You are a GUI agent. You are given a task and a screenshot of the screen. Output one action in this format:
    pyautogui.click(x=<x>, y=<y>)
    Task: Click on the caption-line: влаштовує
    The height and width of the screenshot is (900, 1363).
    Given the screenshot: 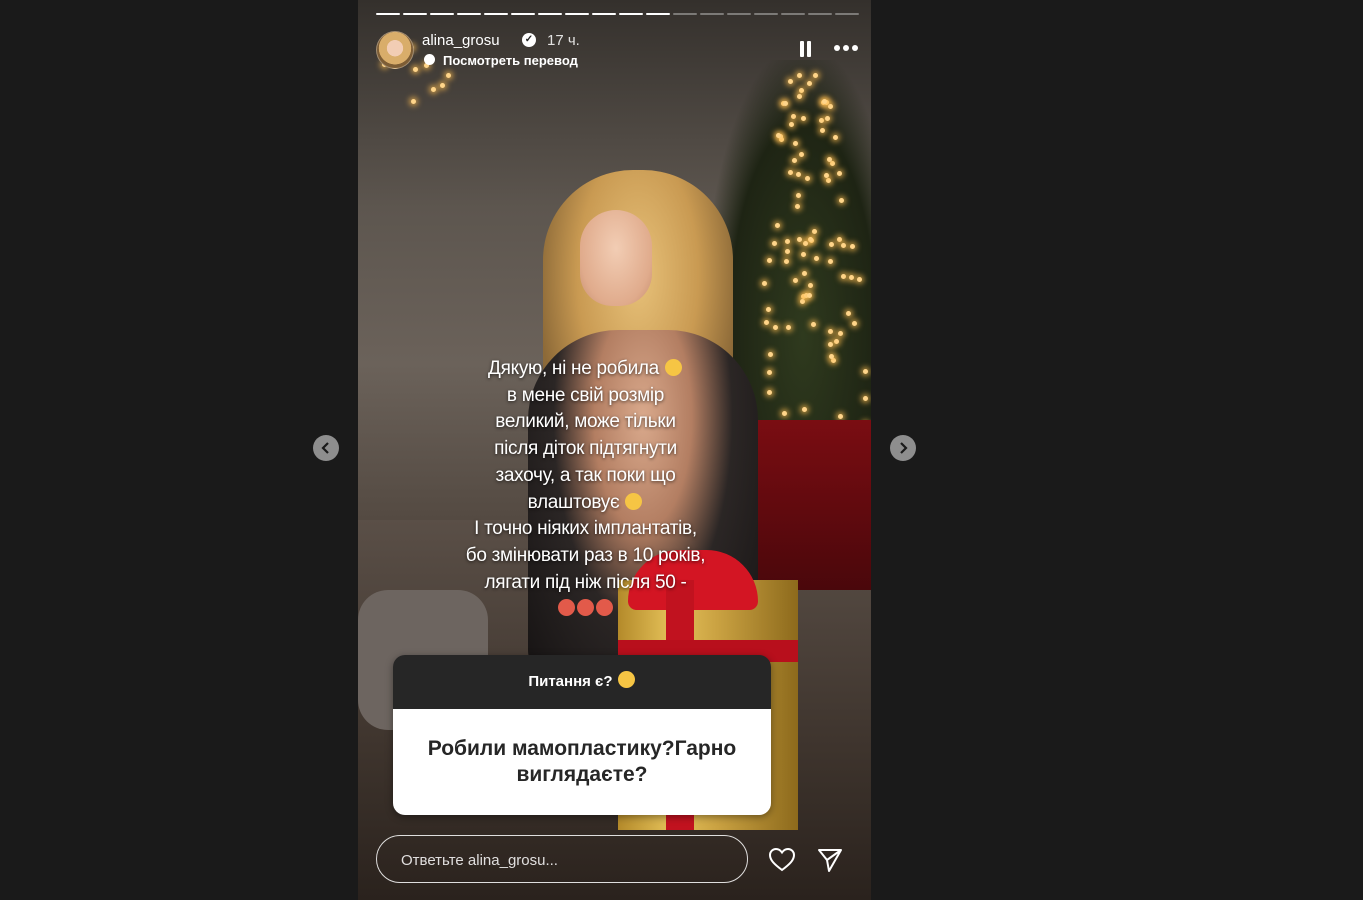 What is the action you would take?
    pyautogui.click(x=585, y=503)
    